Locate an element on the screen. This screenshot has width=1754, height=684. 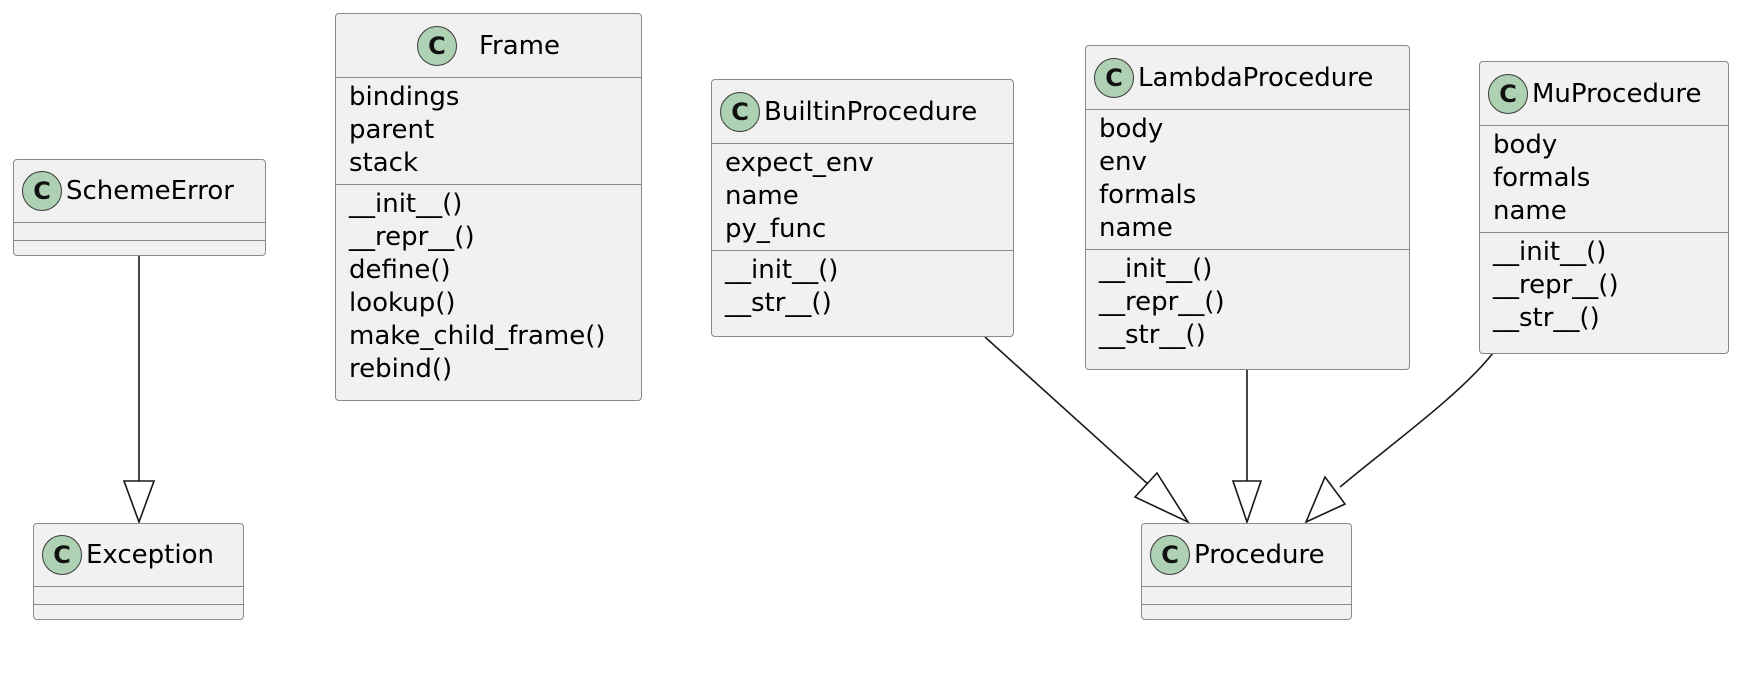
class-header: C SchemeError is located at coordinates (139, 191).